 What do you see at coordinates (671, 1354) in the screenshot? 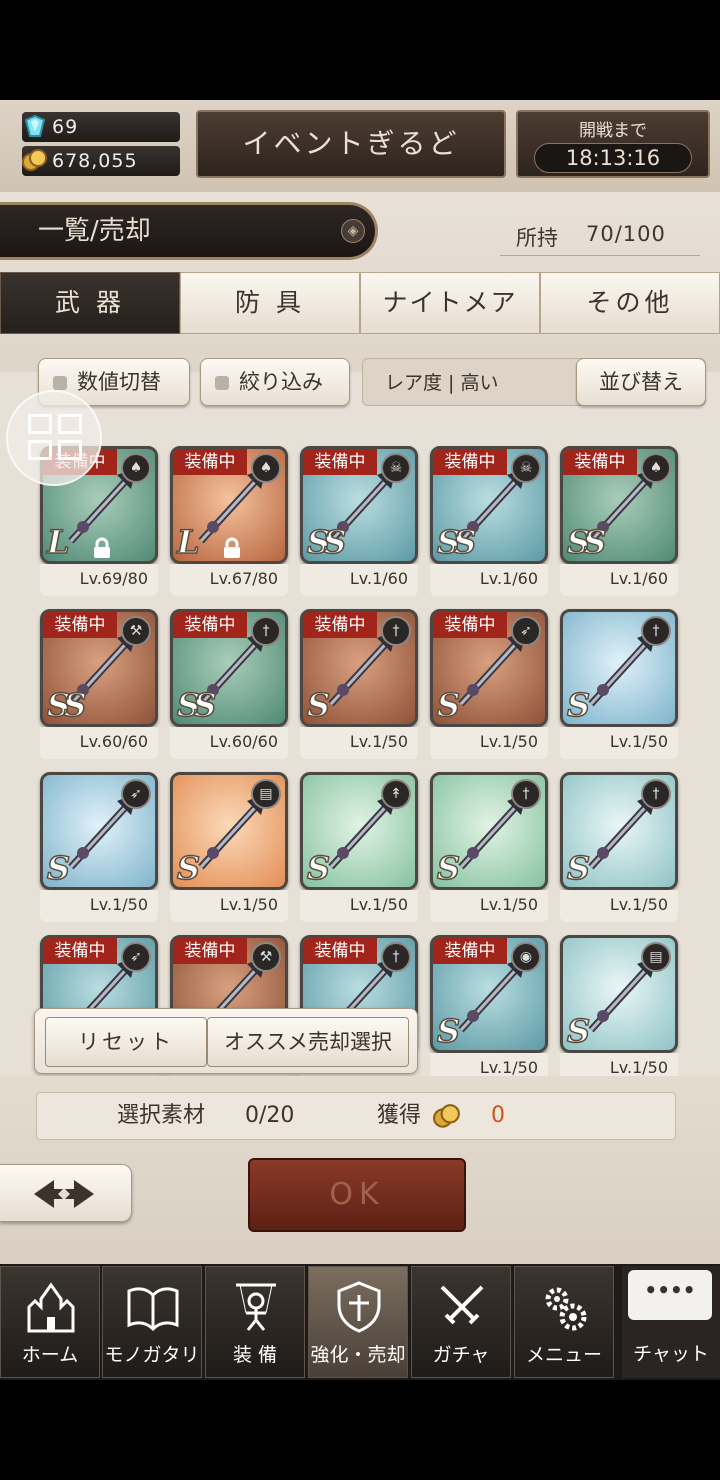
I see `chat-label: チャット` at bounding box center [671, 1354].